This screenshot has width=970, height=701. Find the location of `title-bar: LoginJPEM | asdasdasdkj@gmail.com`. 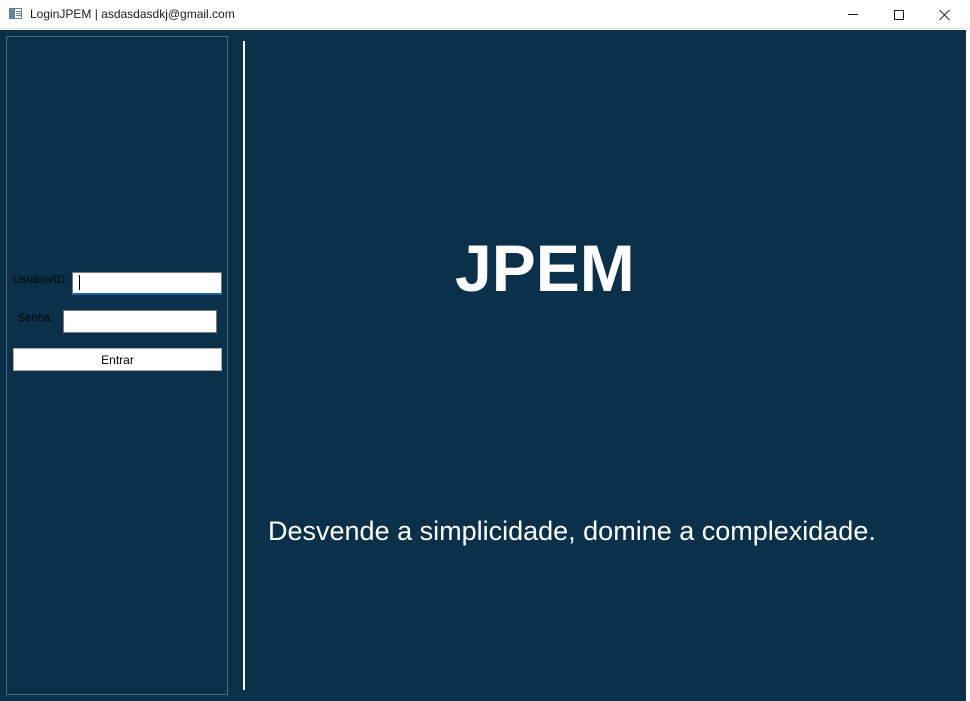

title-bar: LoginJPEM | asdasdasdkj@gmail.com is located at coordinates (485, 14).